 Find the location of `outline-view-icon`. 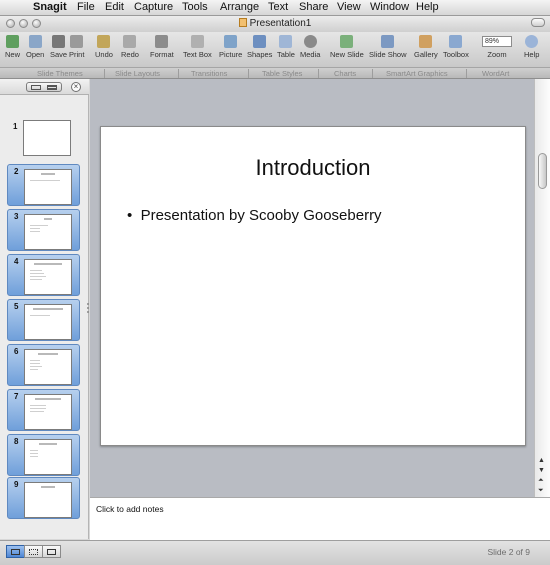

outline-view-icon is located at coordinates (52, 87).